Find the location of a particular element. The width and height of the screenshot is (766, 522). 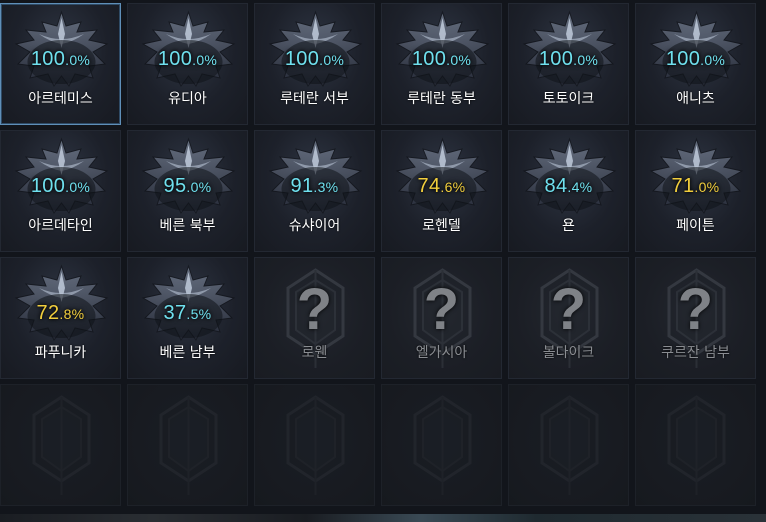

region-tile-1: 100.0% 유디아 is located at coordinates (187, 64).